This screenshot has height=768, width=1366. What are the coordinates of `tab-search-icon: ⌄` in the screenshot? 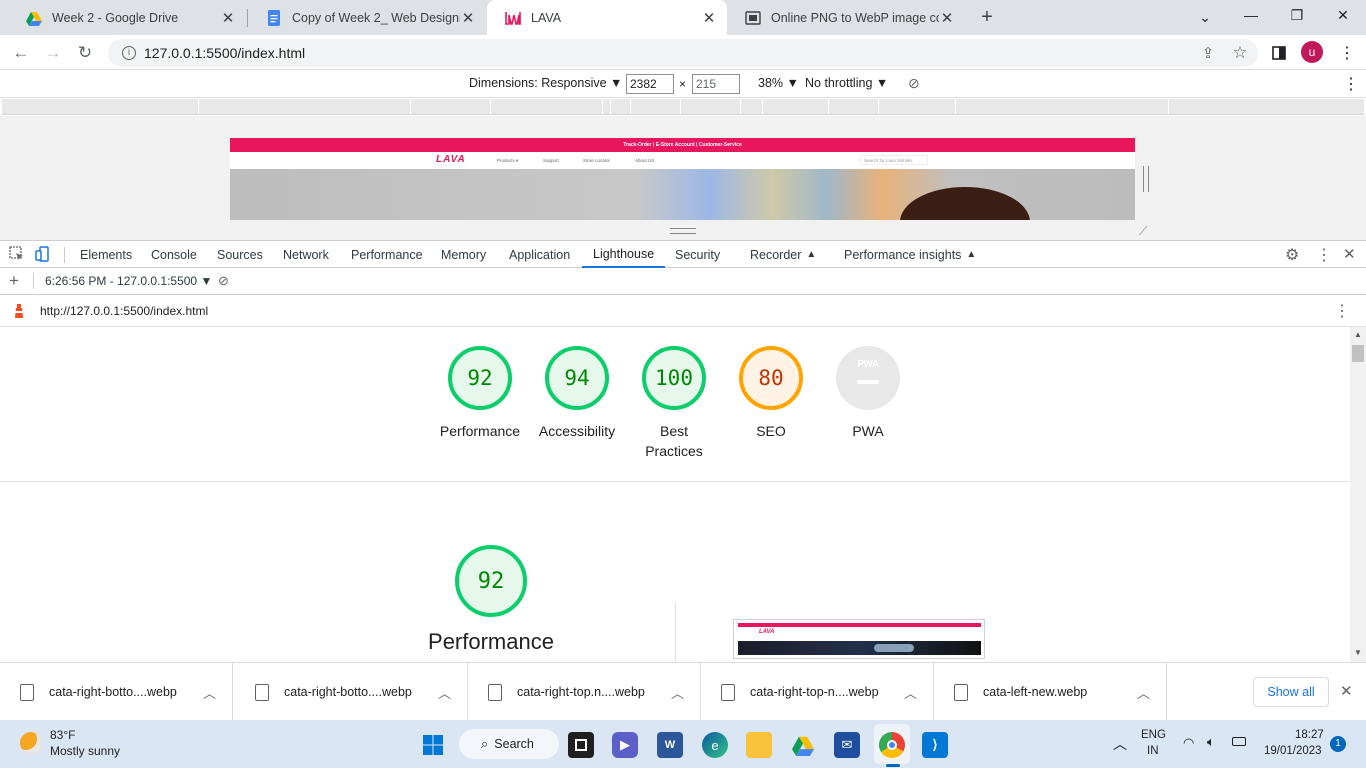 It's located at (1205, 17).